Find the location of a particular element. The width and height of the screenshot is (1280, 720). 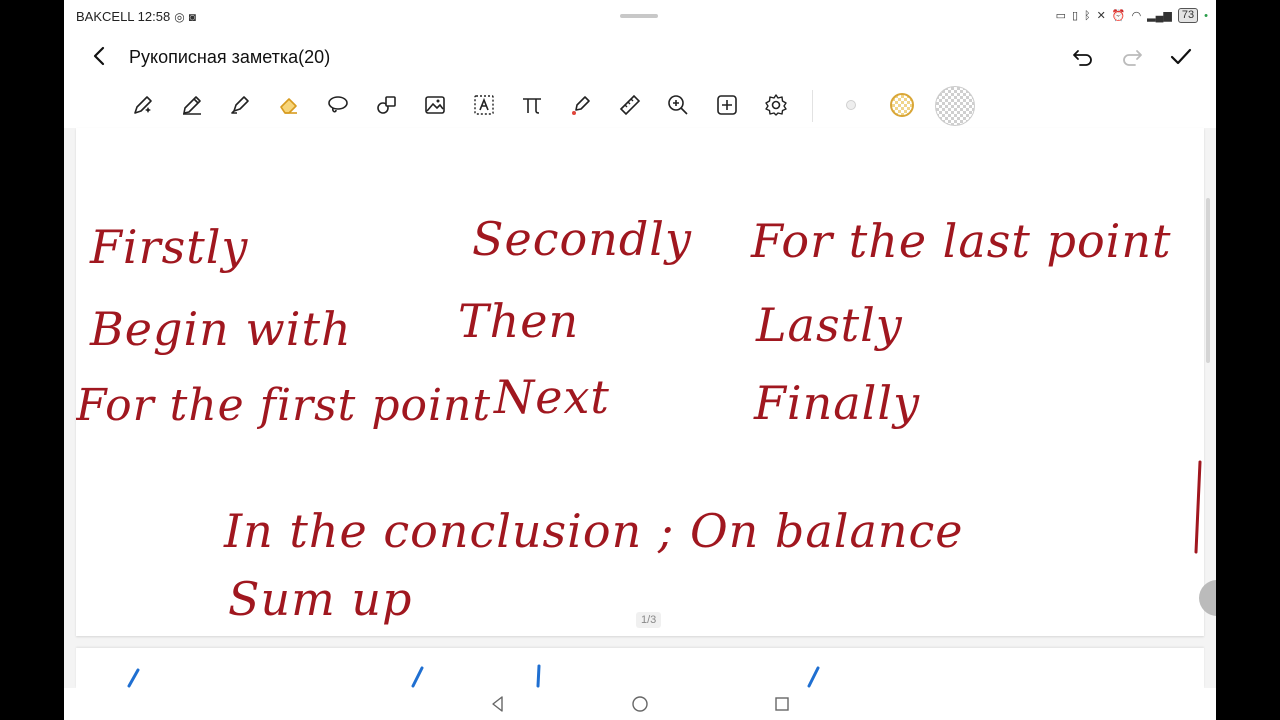

magic-pen-icon is located at coordinates (581, 105).